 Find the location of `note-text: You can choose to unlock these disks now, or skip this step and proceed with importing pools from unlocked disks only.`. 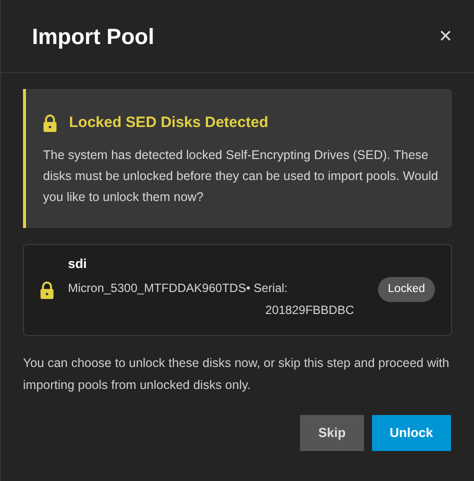

note-text: You can choose to unlock these disks now, or skip this step and proceed with importing pools from unlocked disks only. is located at coordinates (236, 374).